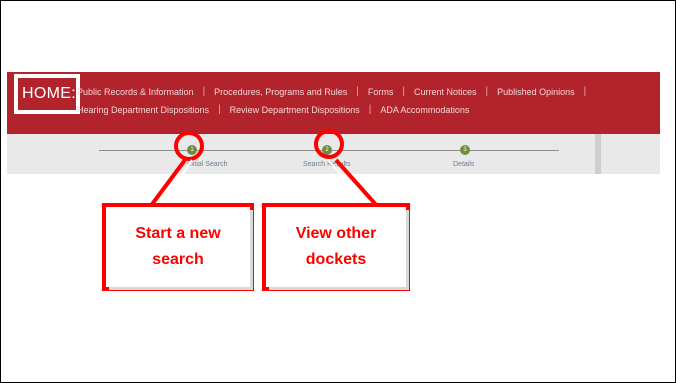 Image resolution: width=676 pixels, height=383 pixels. I want to click on callout-view-other-dockets-line1: View other, so click(336, 233).